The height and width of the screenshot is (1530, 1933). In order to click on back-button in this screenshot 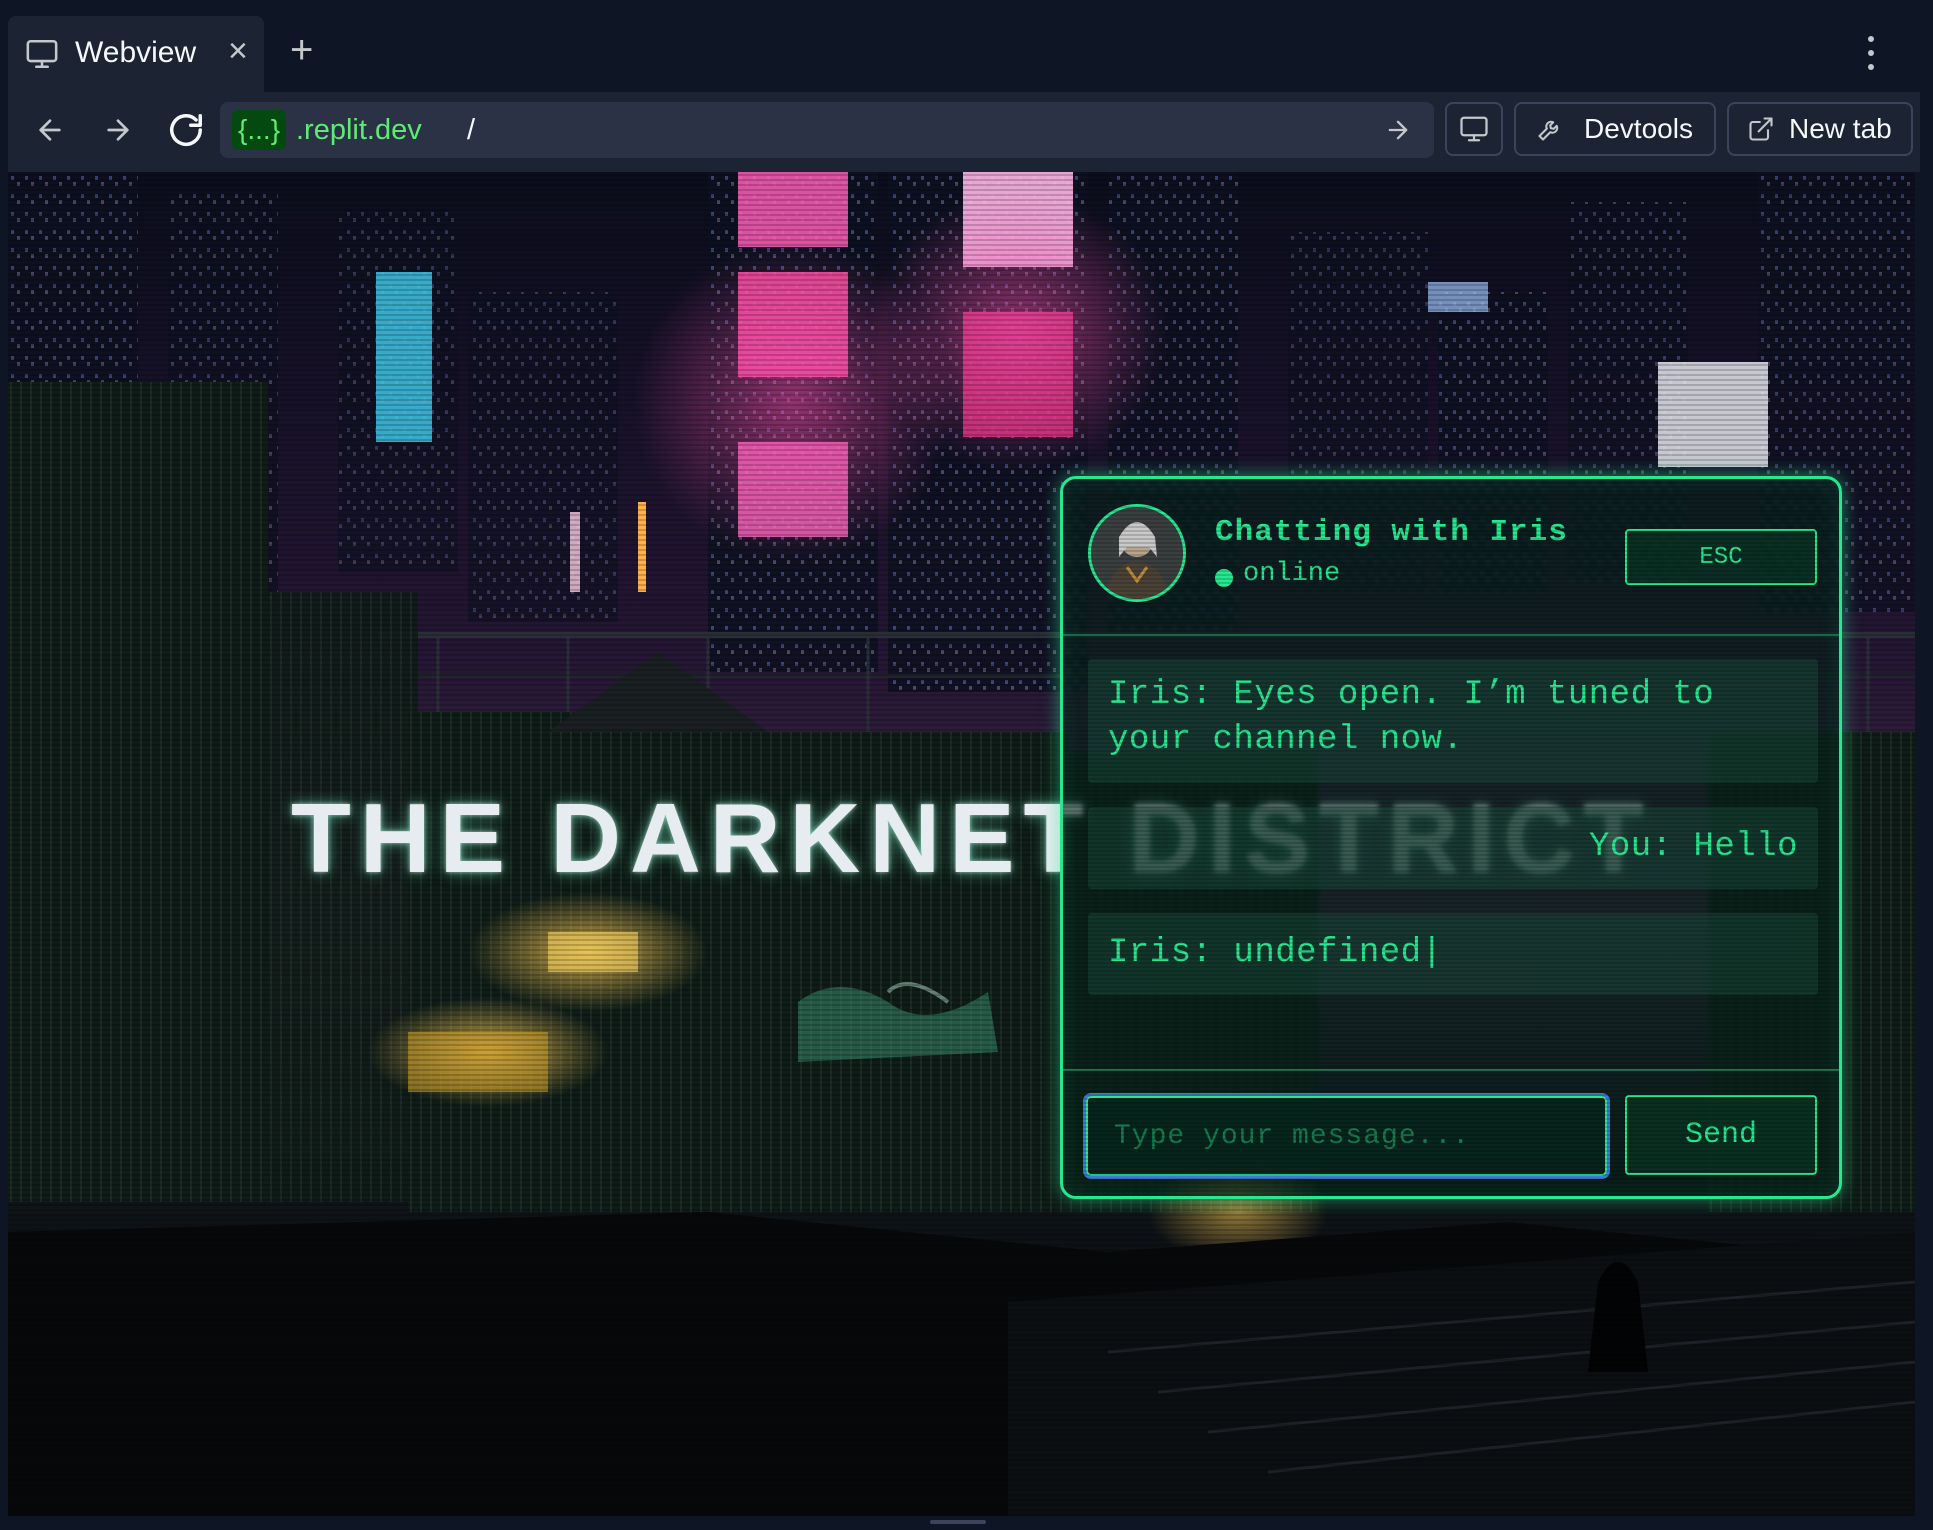, I will do `click(50, 130)`.